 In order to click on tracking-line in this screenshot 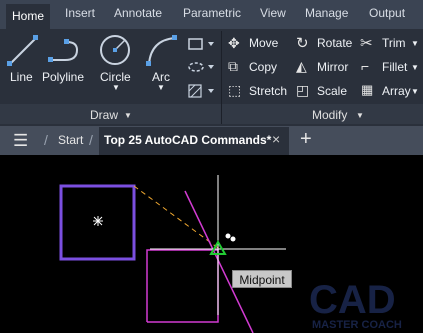, I will do `click(176, 217)`.